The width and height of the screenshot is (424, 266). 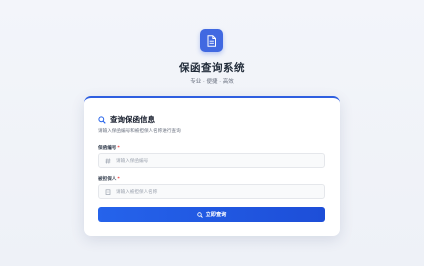 What do you see at coordinates (212, 82) in the screenshot?
I see `page-subtitle: 专业 · 便捷 · 高效` at bounding box center [212, 82].